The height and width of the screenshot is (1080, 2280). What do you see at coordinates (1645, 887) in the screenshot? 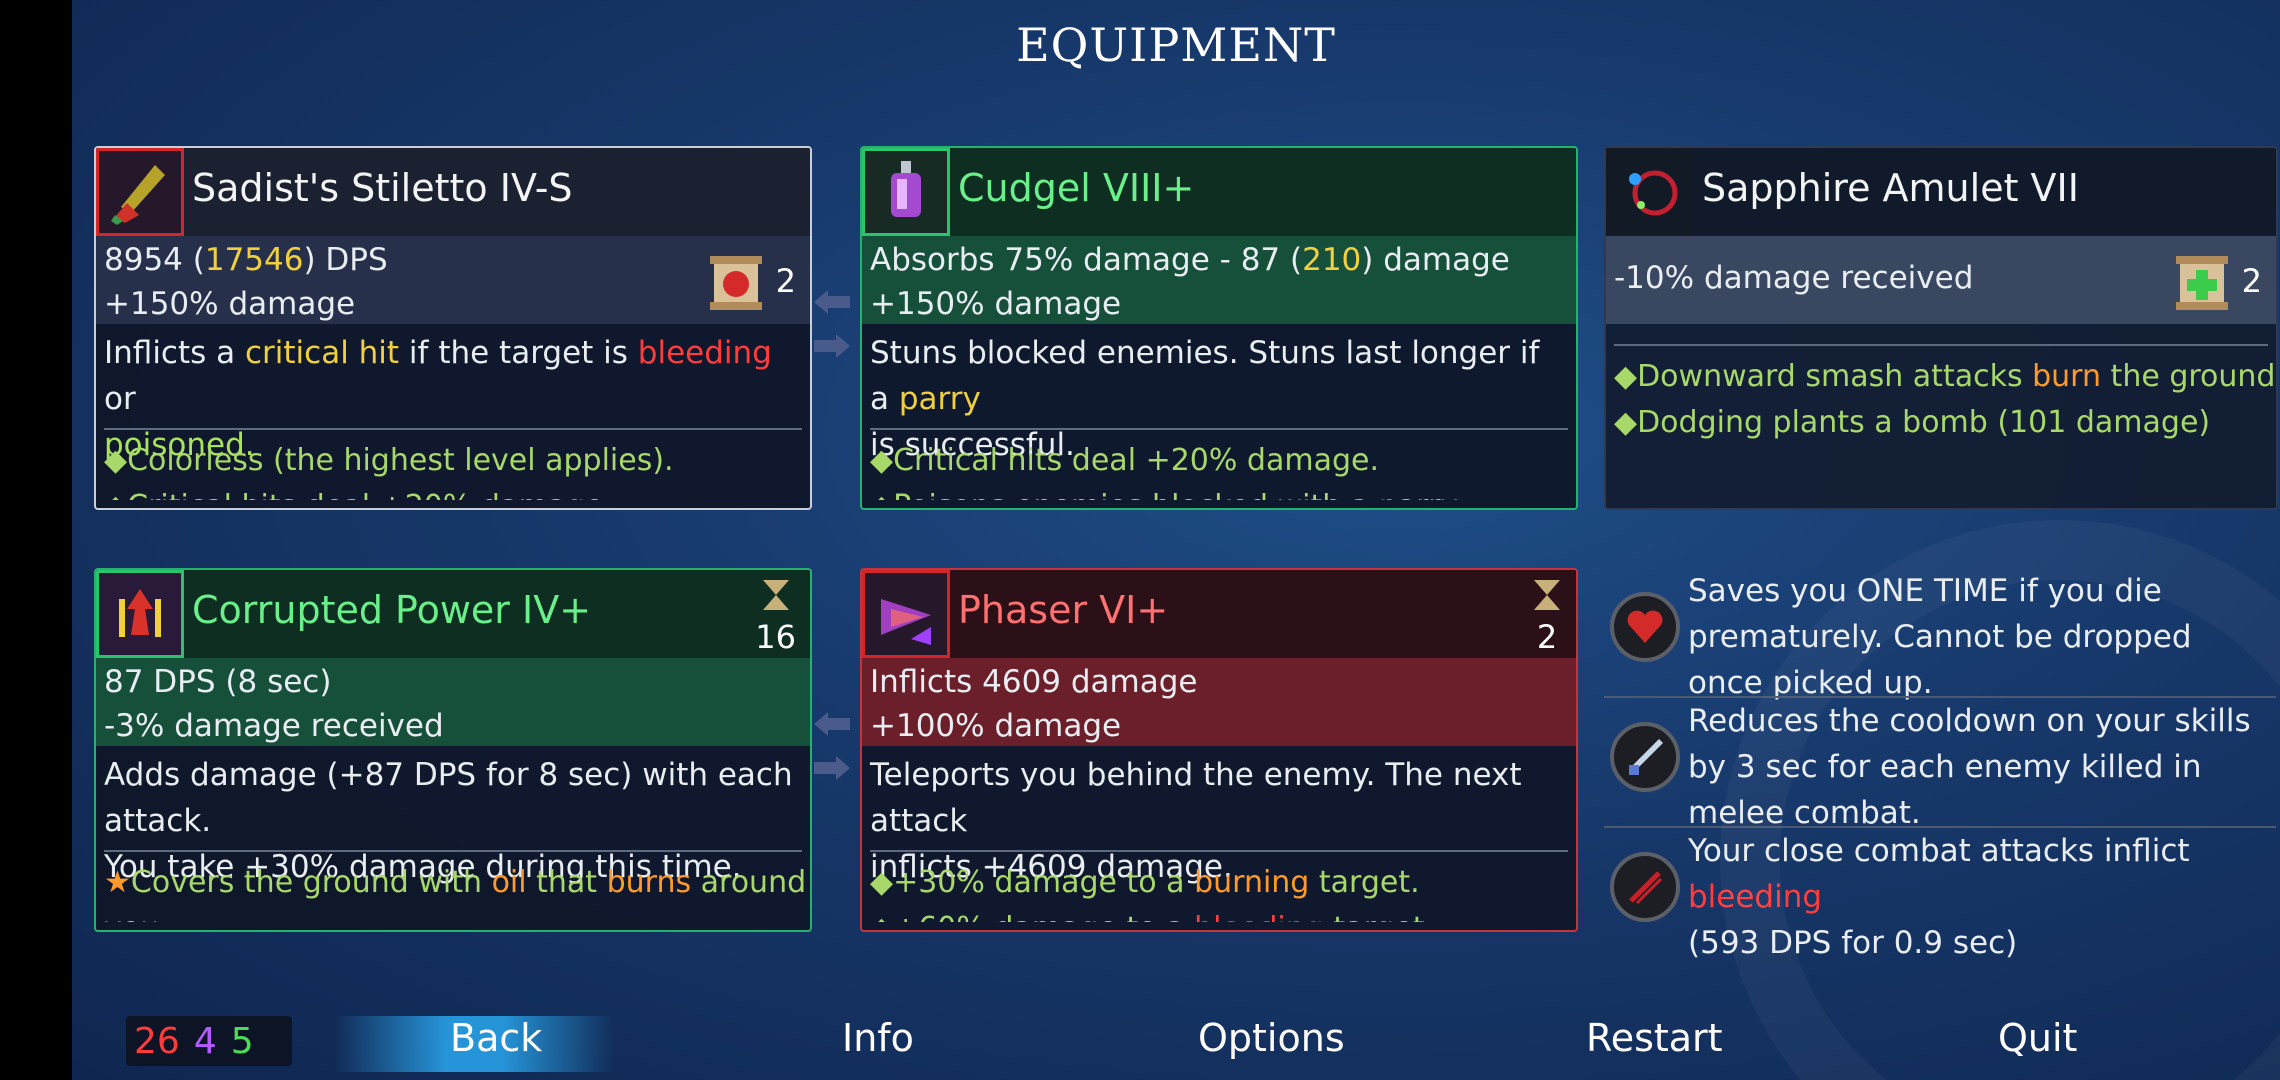
I see `bleed-mutation-icon` at bounding box center [1645, 887].